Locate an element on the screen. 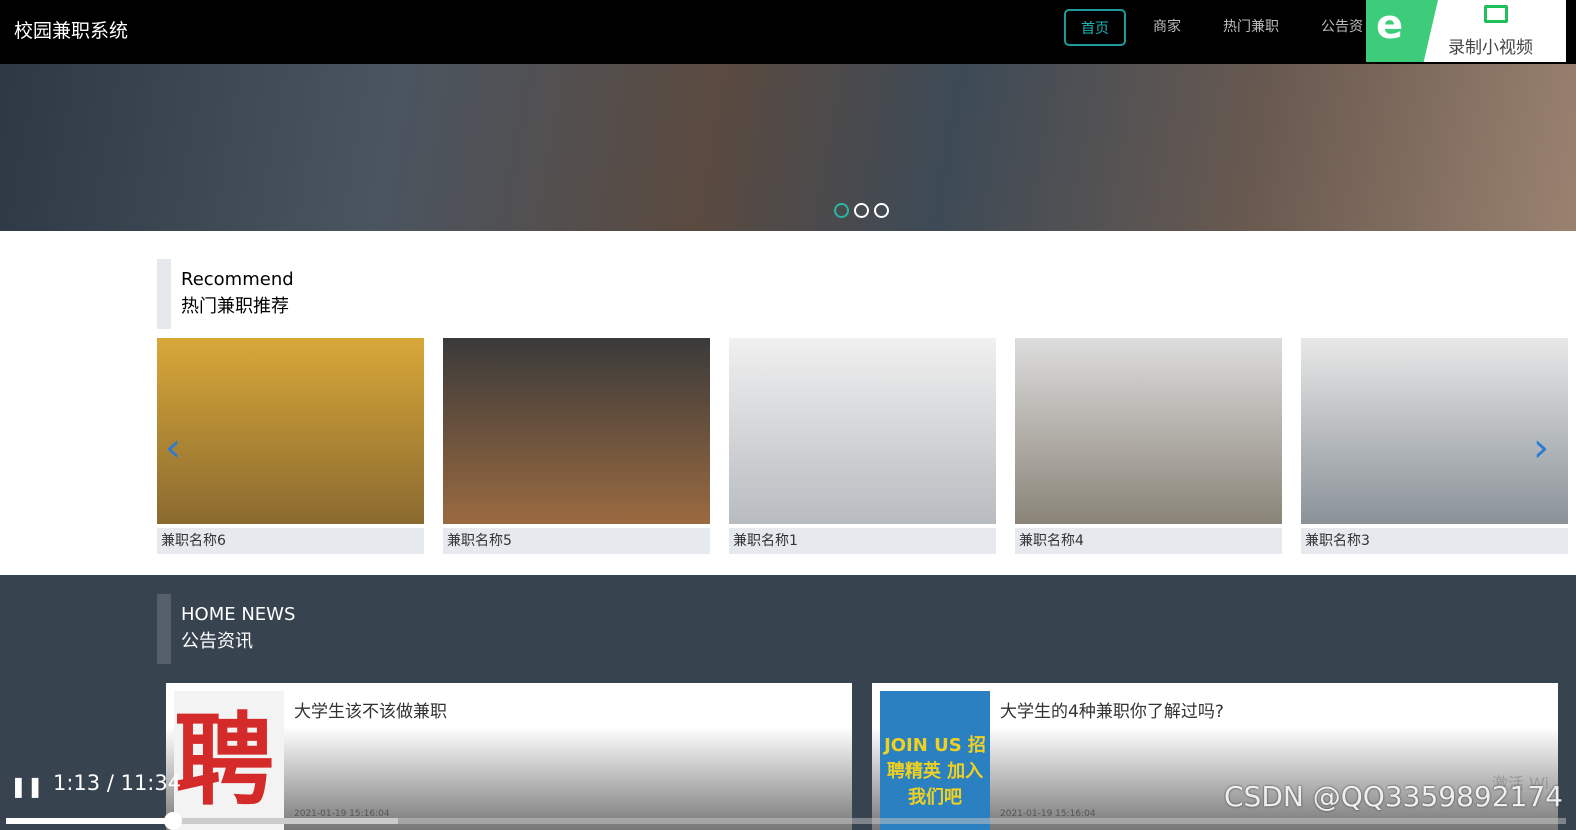 The height and width of the screenshot is (830, 1576). news-title: 大学生该不该做兼职 is located at coordinates (370, 709).